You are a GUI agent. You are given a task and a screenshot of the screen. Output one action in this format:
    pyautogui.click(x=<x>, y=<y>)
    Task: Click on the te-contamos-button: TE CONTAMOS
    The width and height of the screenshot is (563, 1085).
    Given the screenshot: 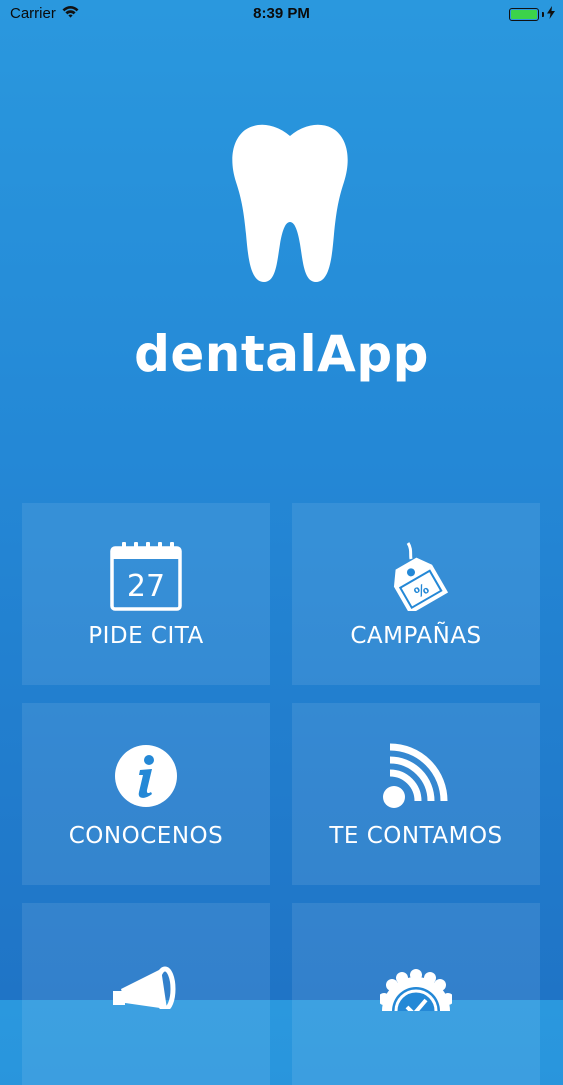 What is the action you would take?
    pyautogui.click(x=416, y=794)
    